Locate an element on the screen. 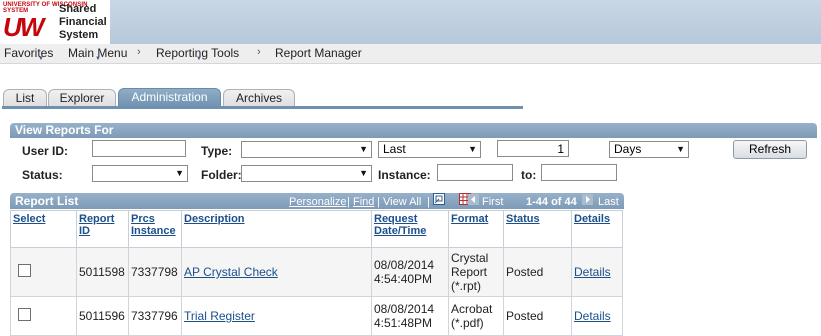 Image resolution: width=821 pixels, height=336 pixels. view-reports-header: View Reports For is located at coordinates (413, 130).